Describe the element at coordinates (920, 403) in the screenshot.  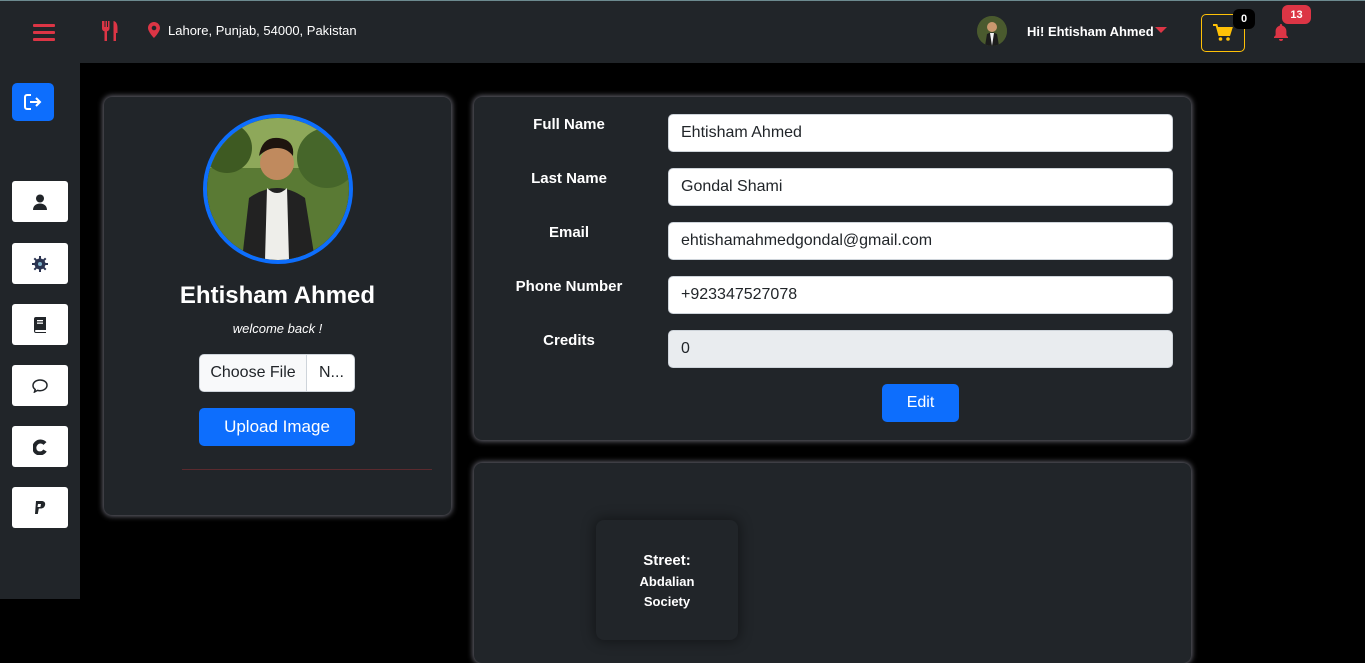
I see `edit-button: Edit` at that location.